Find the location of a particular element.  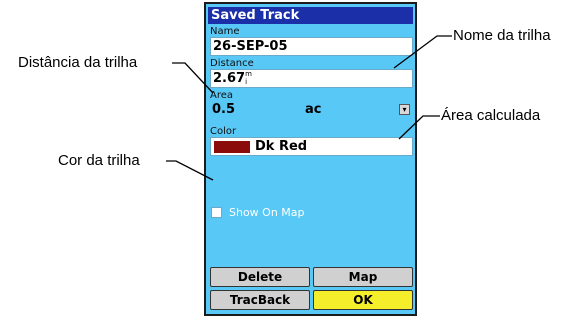

callout-area: Área calculada is located at coordinates (491, 115).